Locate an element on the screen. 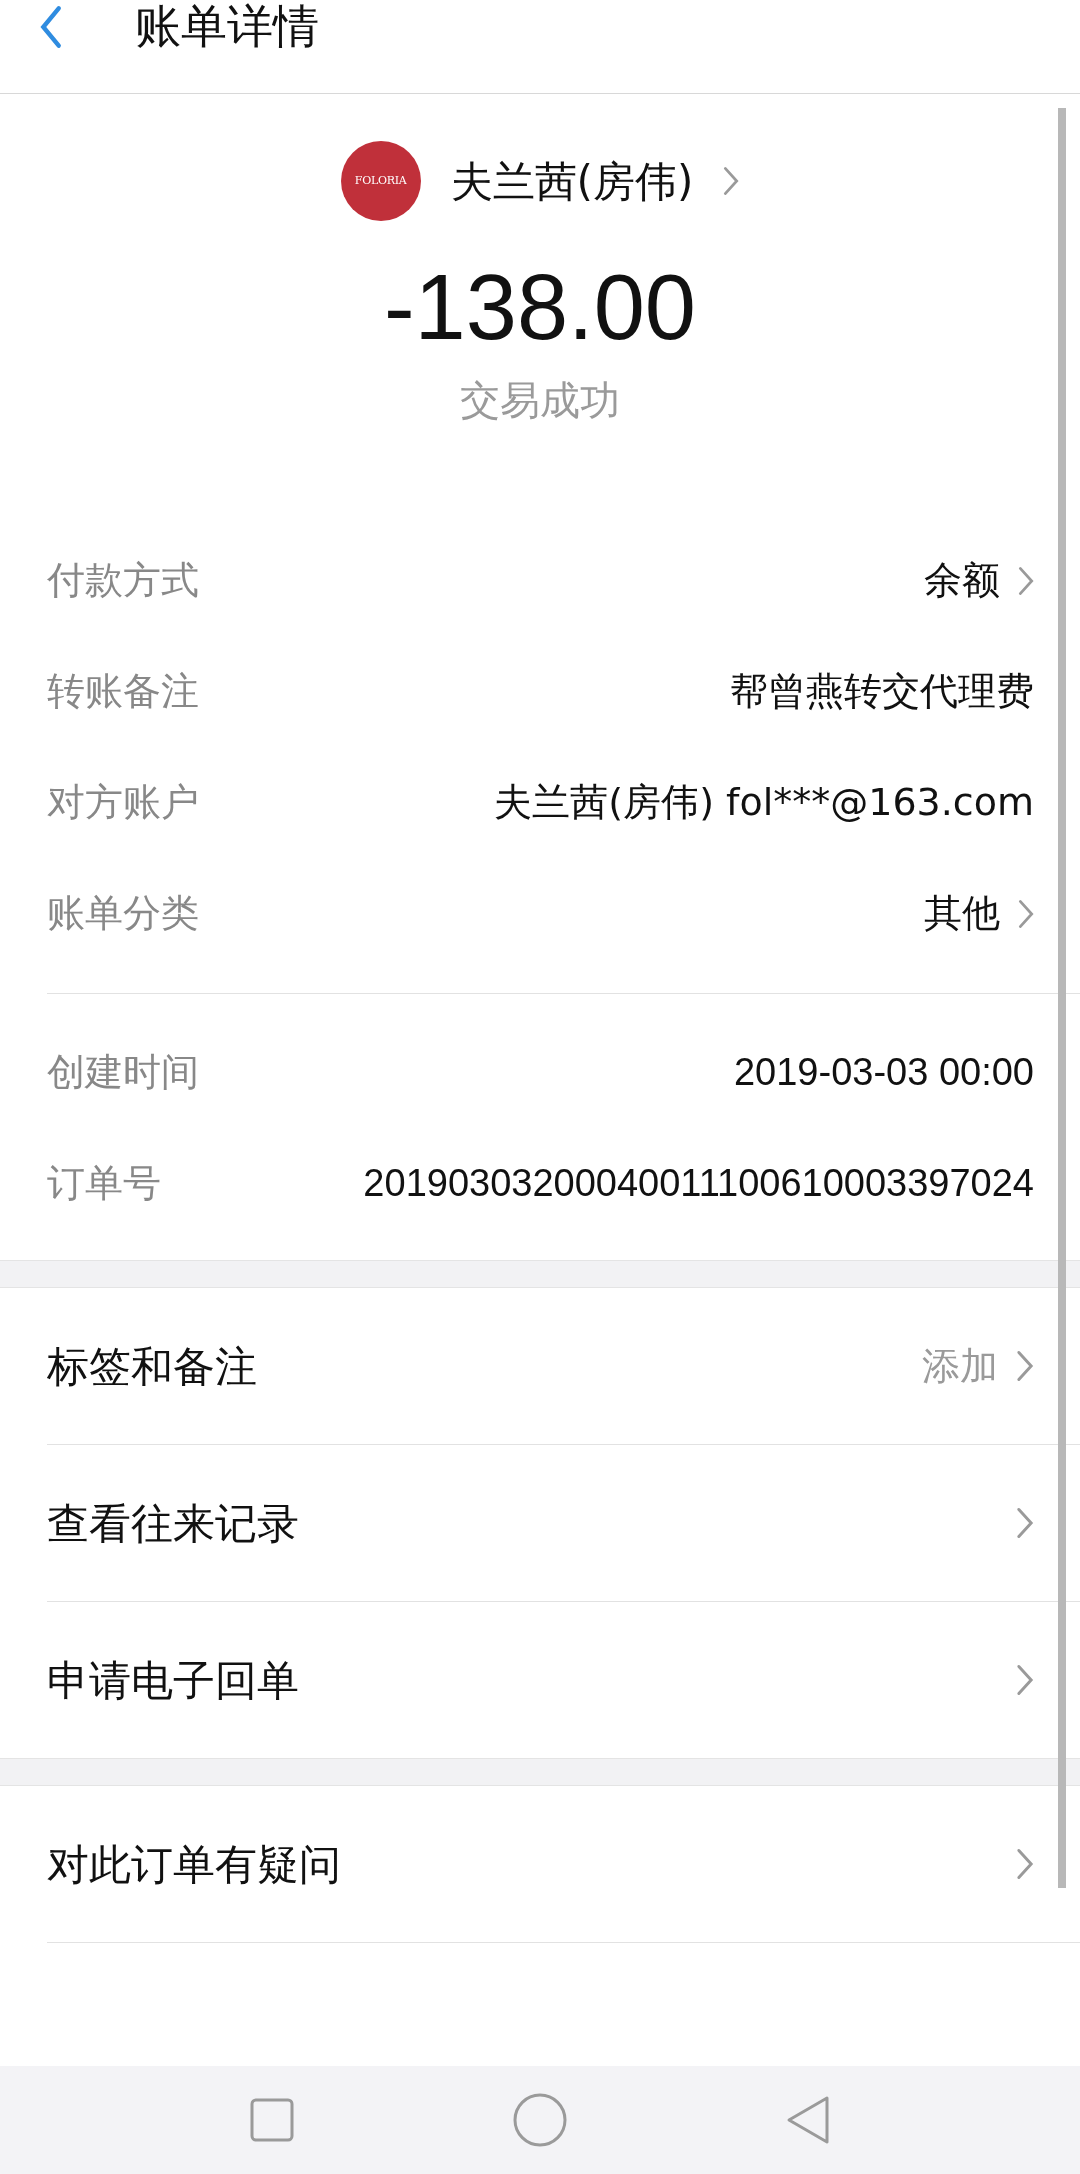  detail-label: 转账备注 is located at coordinates (123, 691).